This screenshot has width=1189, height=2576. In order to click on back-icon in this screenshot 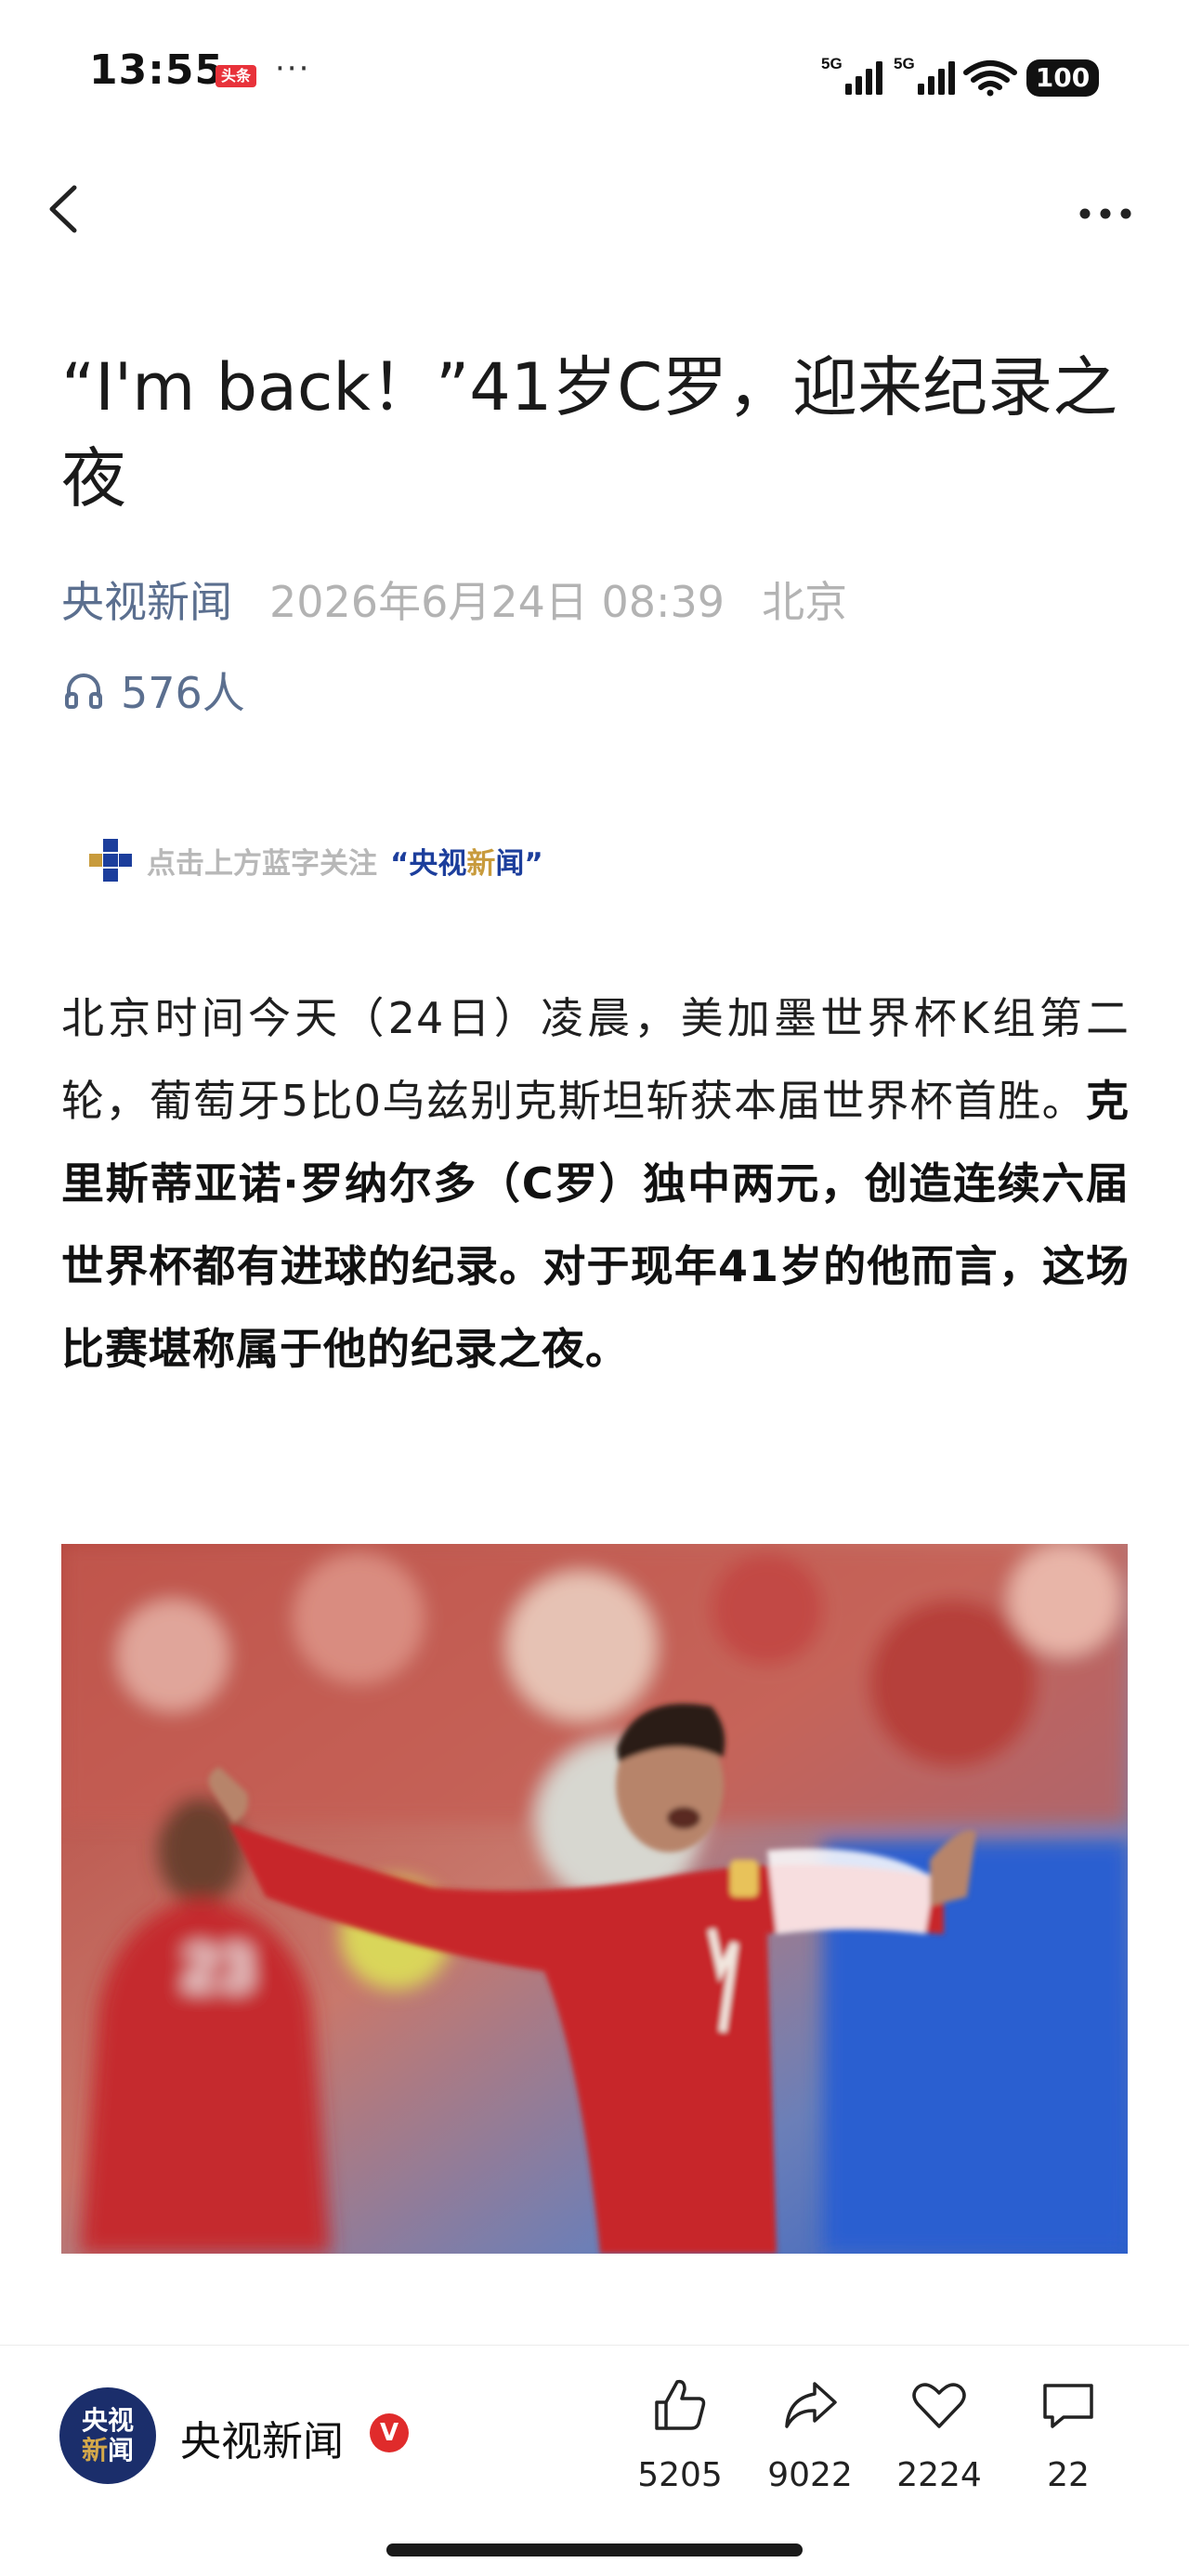, I will do `click(63, 209)`.